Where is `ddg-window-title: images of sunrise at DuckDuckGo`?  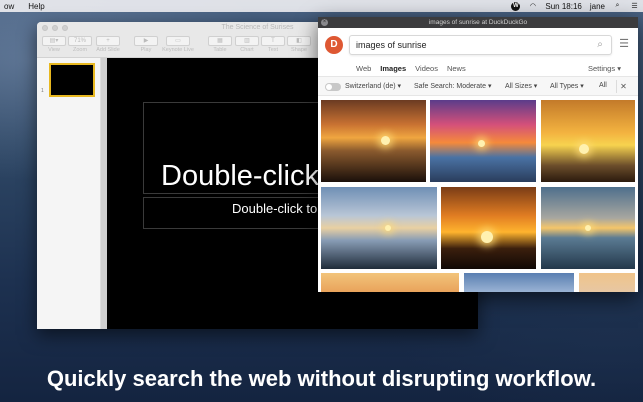 ddg-window-title: images of sunrise at DuckDuckGo is located at coordinates (478, 22).